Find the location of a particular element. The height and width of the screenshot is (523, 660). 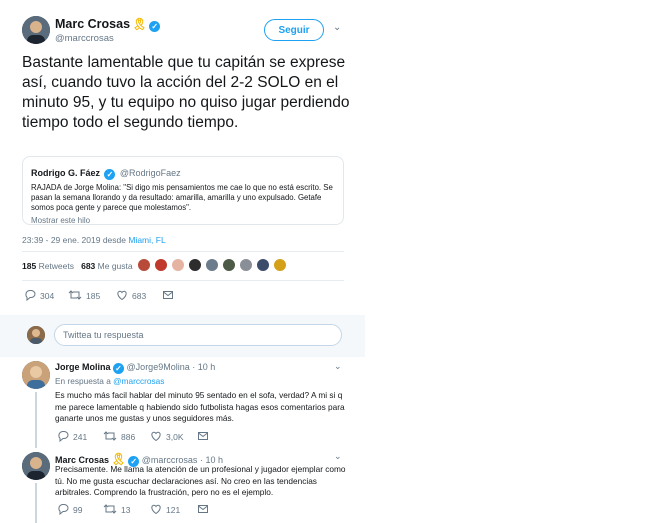

timestamp-text: 23:39 - 29 ene. 2019 desde is located at coordinates (74, 240).